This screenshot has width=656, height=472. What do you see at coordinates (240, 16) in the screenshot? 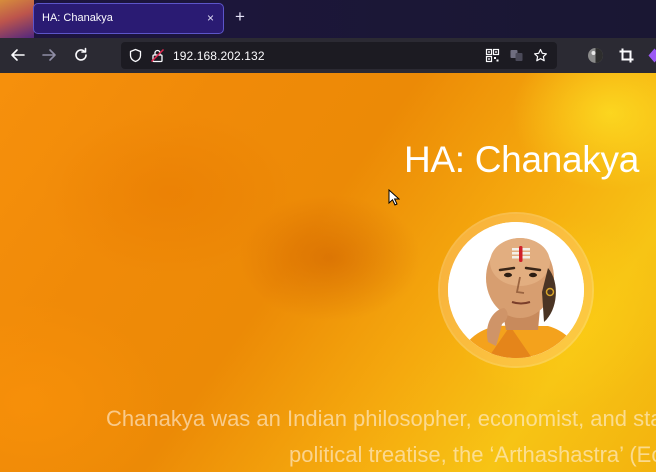
I see `new-tab-icon: +` at bounding box center [240, 16].